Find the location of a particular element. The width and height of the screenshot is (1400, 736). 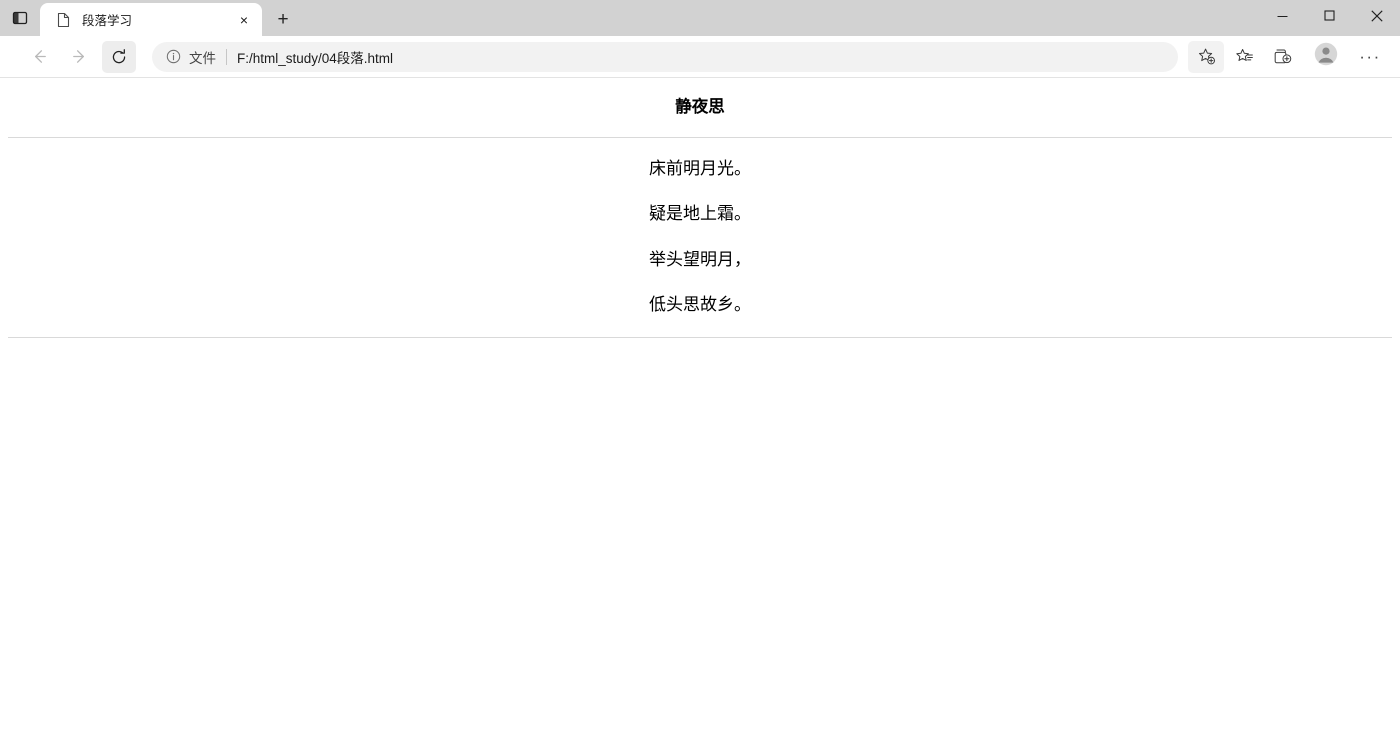

refresh-button is located at coordinates (119, 56).